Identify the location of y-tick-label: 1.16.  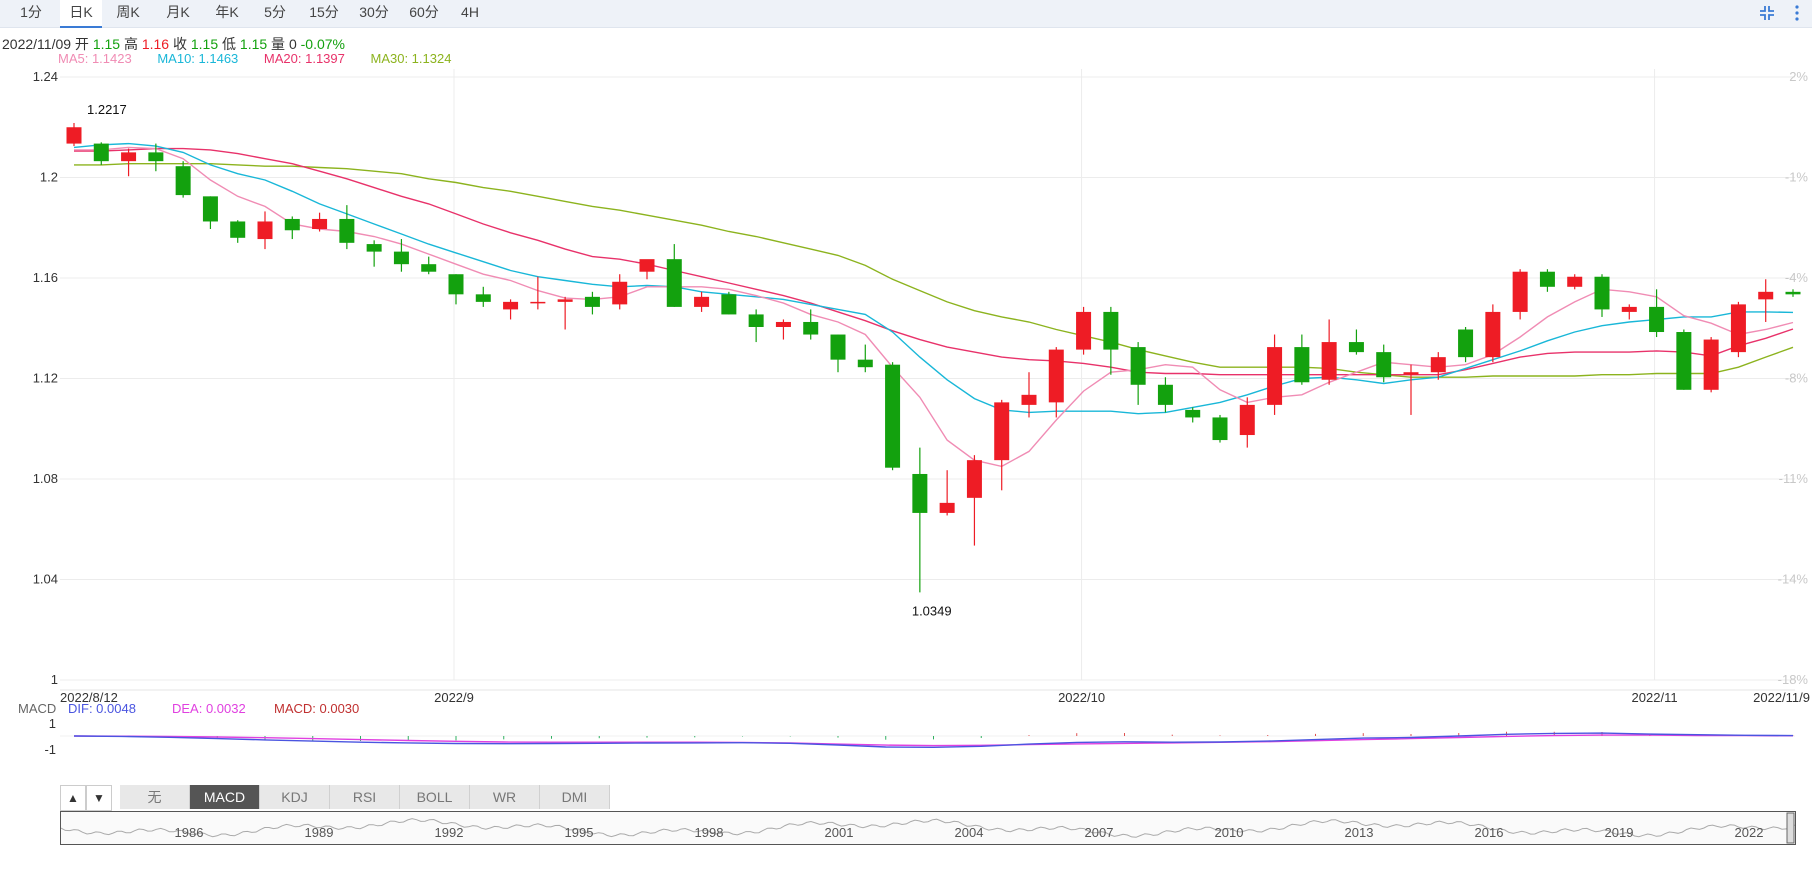
(45, 277).